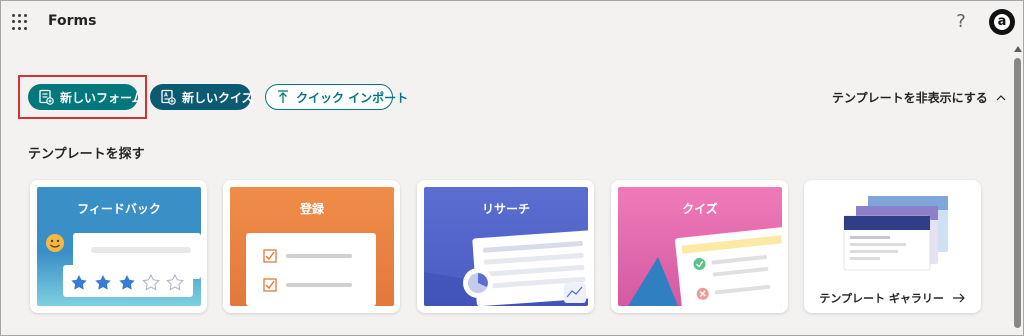 The height and width of the screenshot is (336, 1024). I want to click on new-quiz-button: A 新しいクイズ, so click(202, 97).